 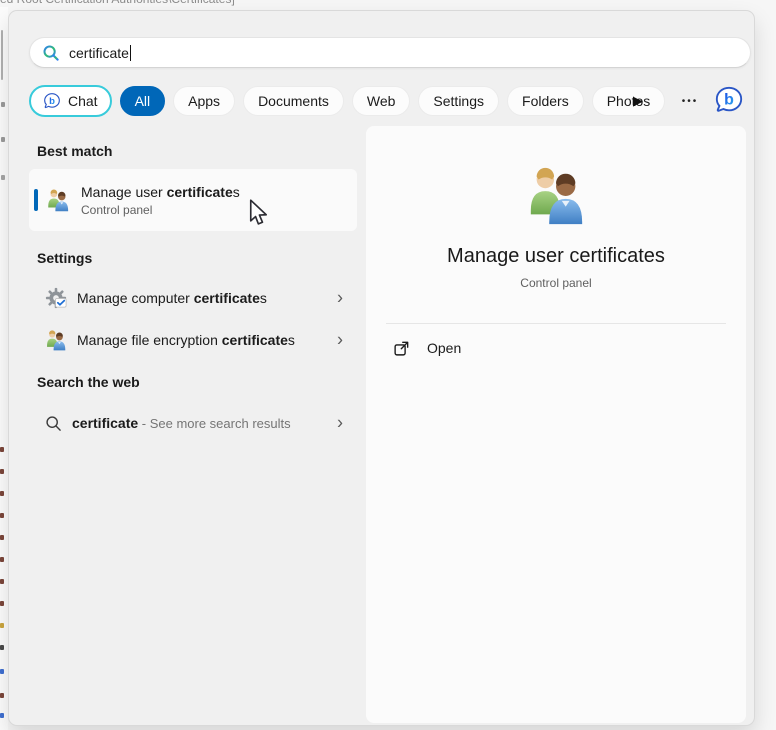 What do you see at coordinates (556, 348) in the screenshot?
I see `open-action: Open` at bounding box center [556, 348].